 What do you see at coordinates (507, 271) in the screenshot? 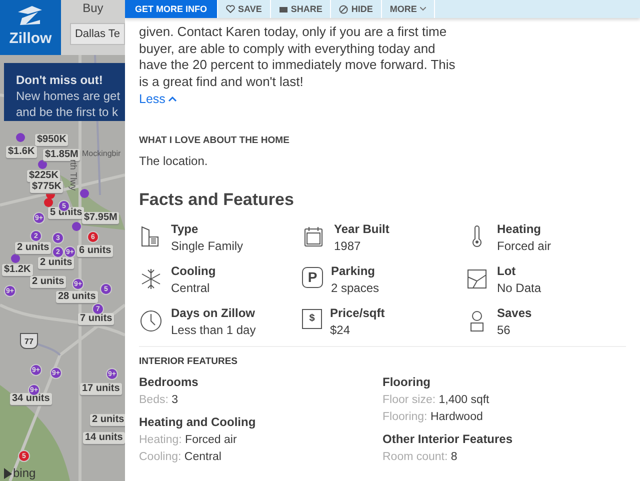
I see `fact-label: Lot` at bounding box center [507, 271].